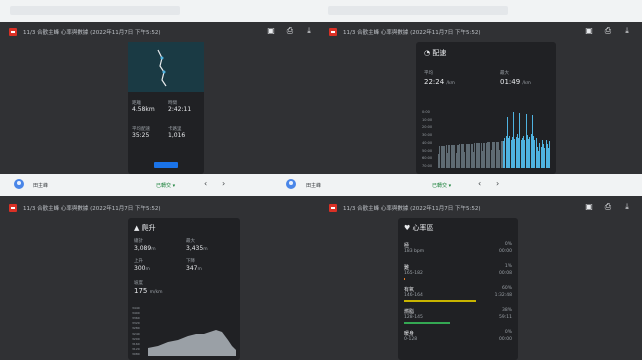 The height and width of the screenshot is (360, 642). I want to click on zone-name: 暖身, so click(409, 334).